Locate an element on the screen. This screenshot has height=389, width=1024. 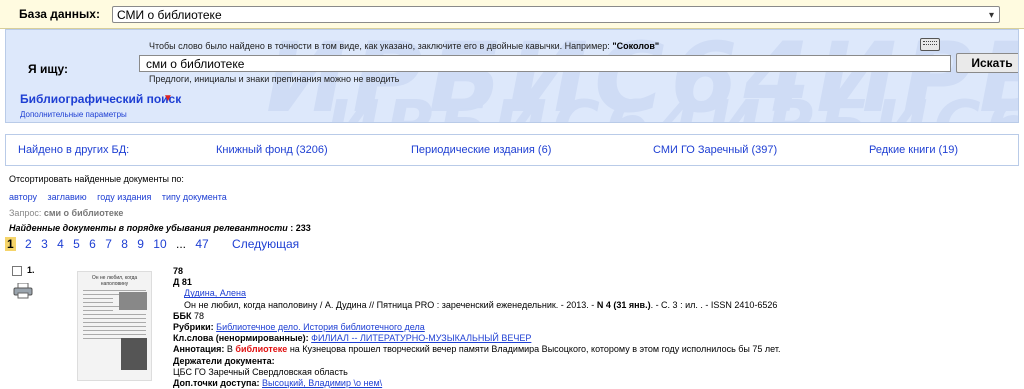
sort-by-type: типу документа is located at coordinates (194, 197).